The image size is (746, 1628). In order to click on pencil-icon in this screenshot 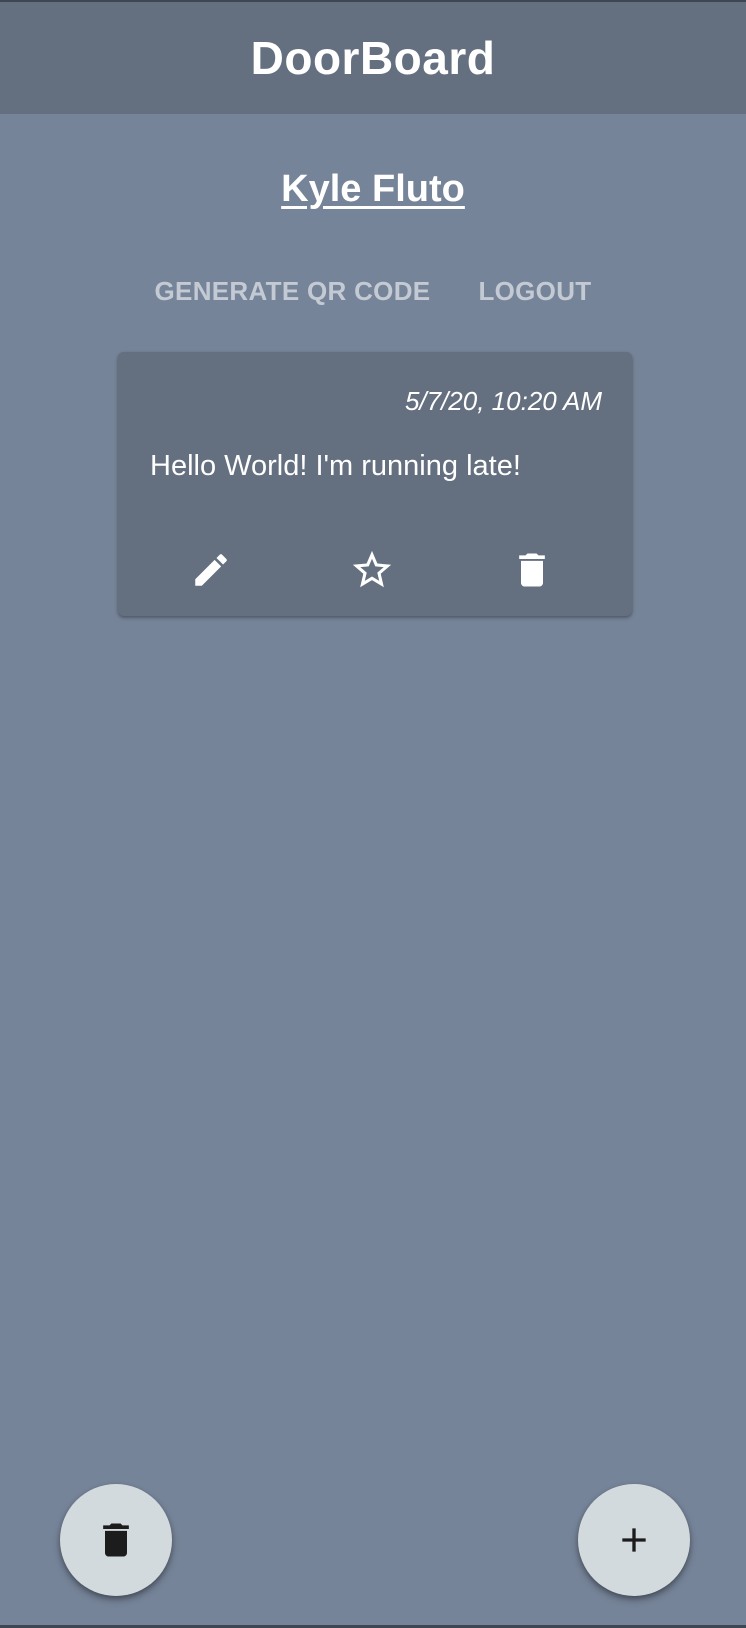, I will do `click(211, 570)`.